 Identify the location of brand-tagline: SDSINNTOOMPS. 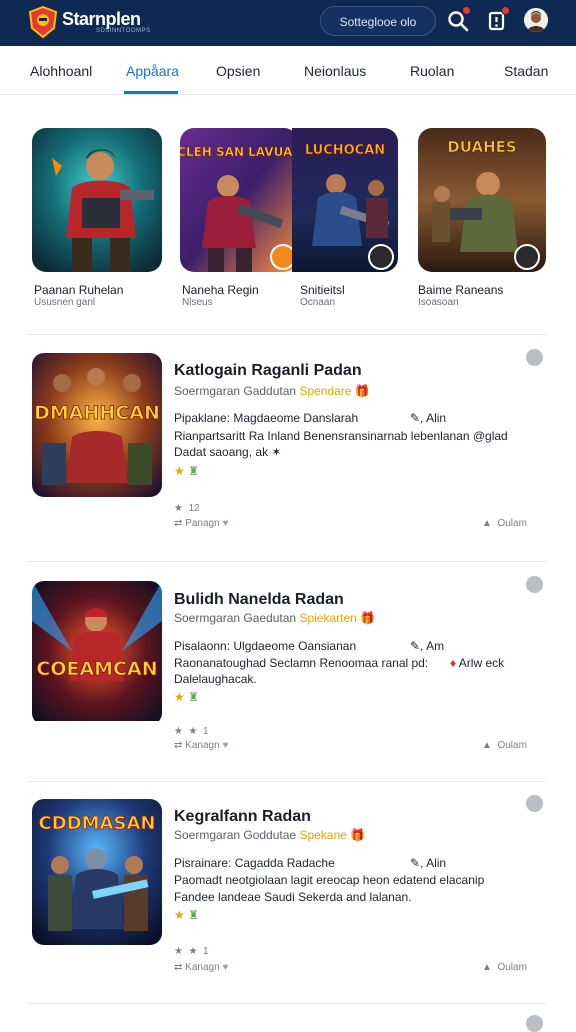
(123, 31).